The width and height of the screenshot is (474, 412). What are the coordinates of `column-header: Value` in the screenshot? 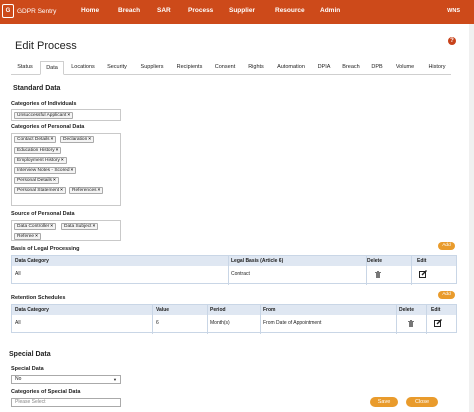 It's located at (163, 310).